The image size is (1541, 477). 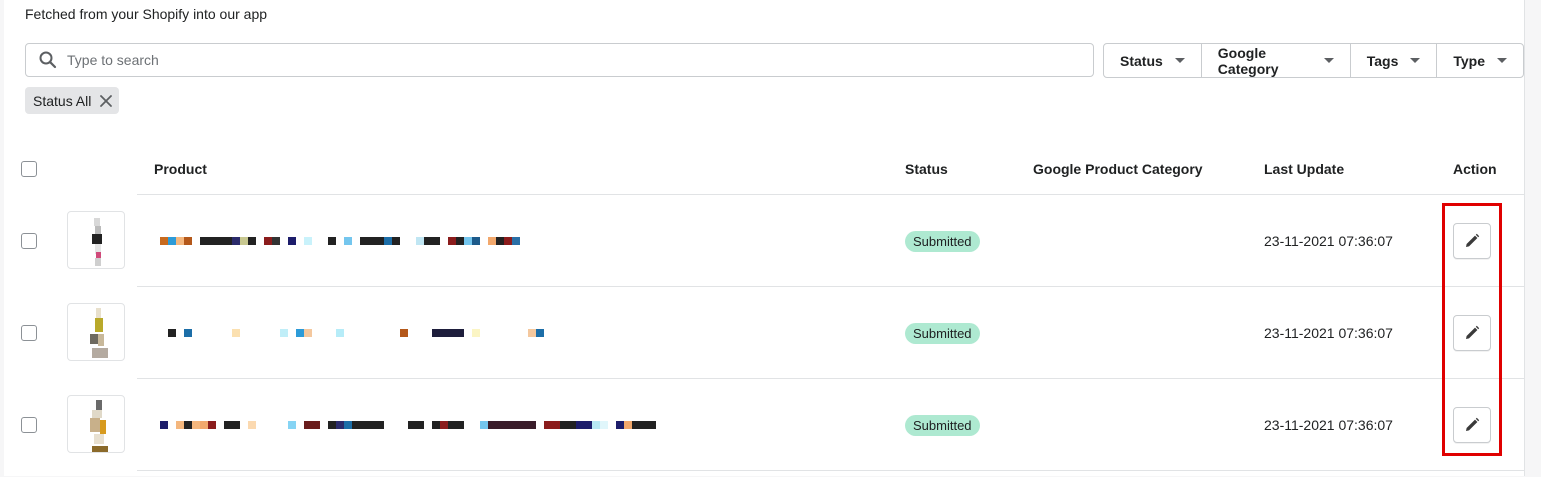 What do you see at coordinates (146, 14) in the screenshot?
I see `card-subtitle: Fetched from your Shopify into our app` at bounding box center [146, 14].